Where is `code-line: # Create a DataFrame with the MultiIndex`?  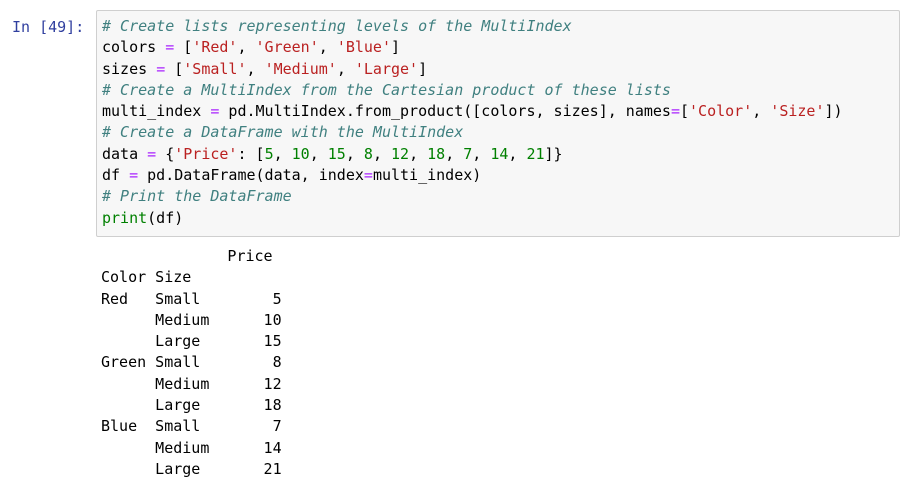 code-line: # Create a DataFrame with the MultiIndex is located at coordinates (472, 132).